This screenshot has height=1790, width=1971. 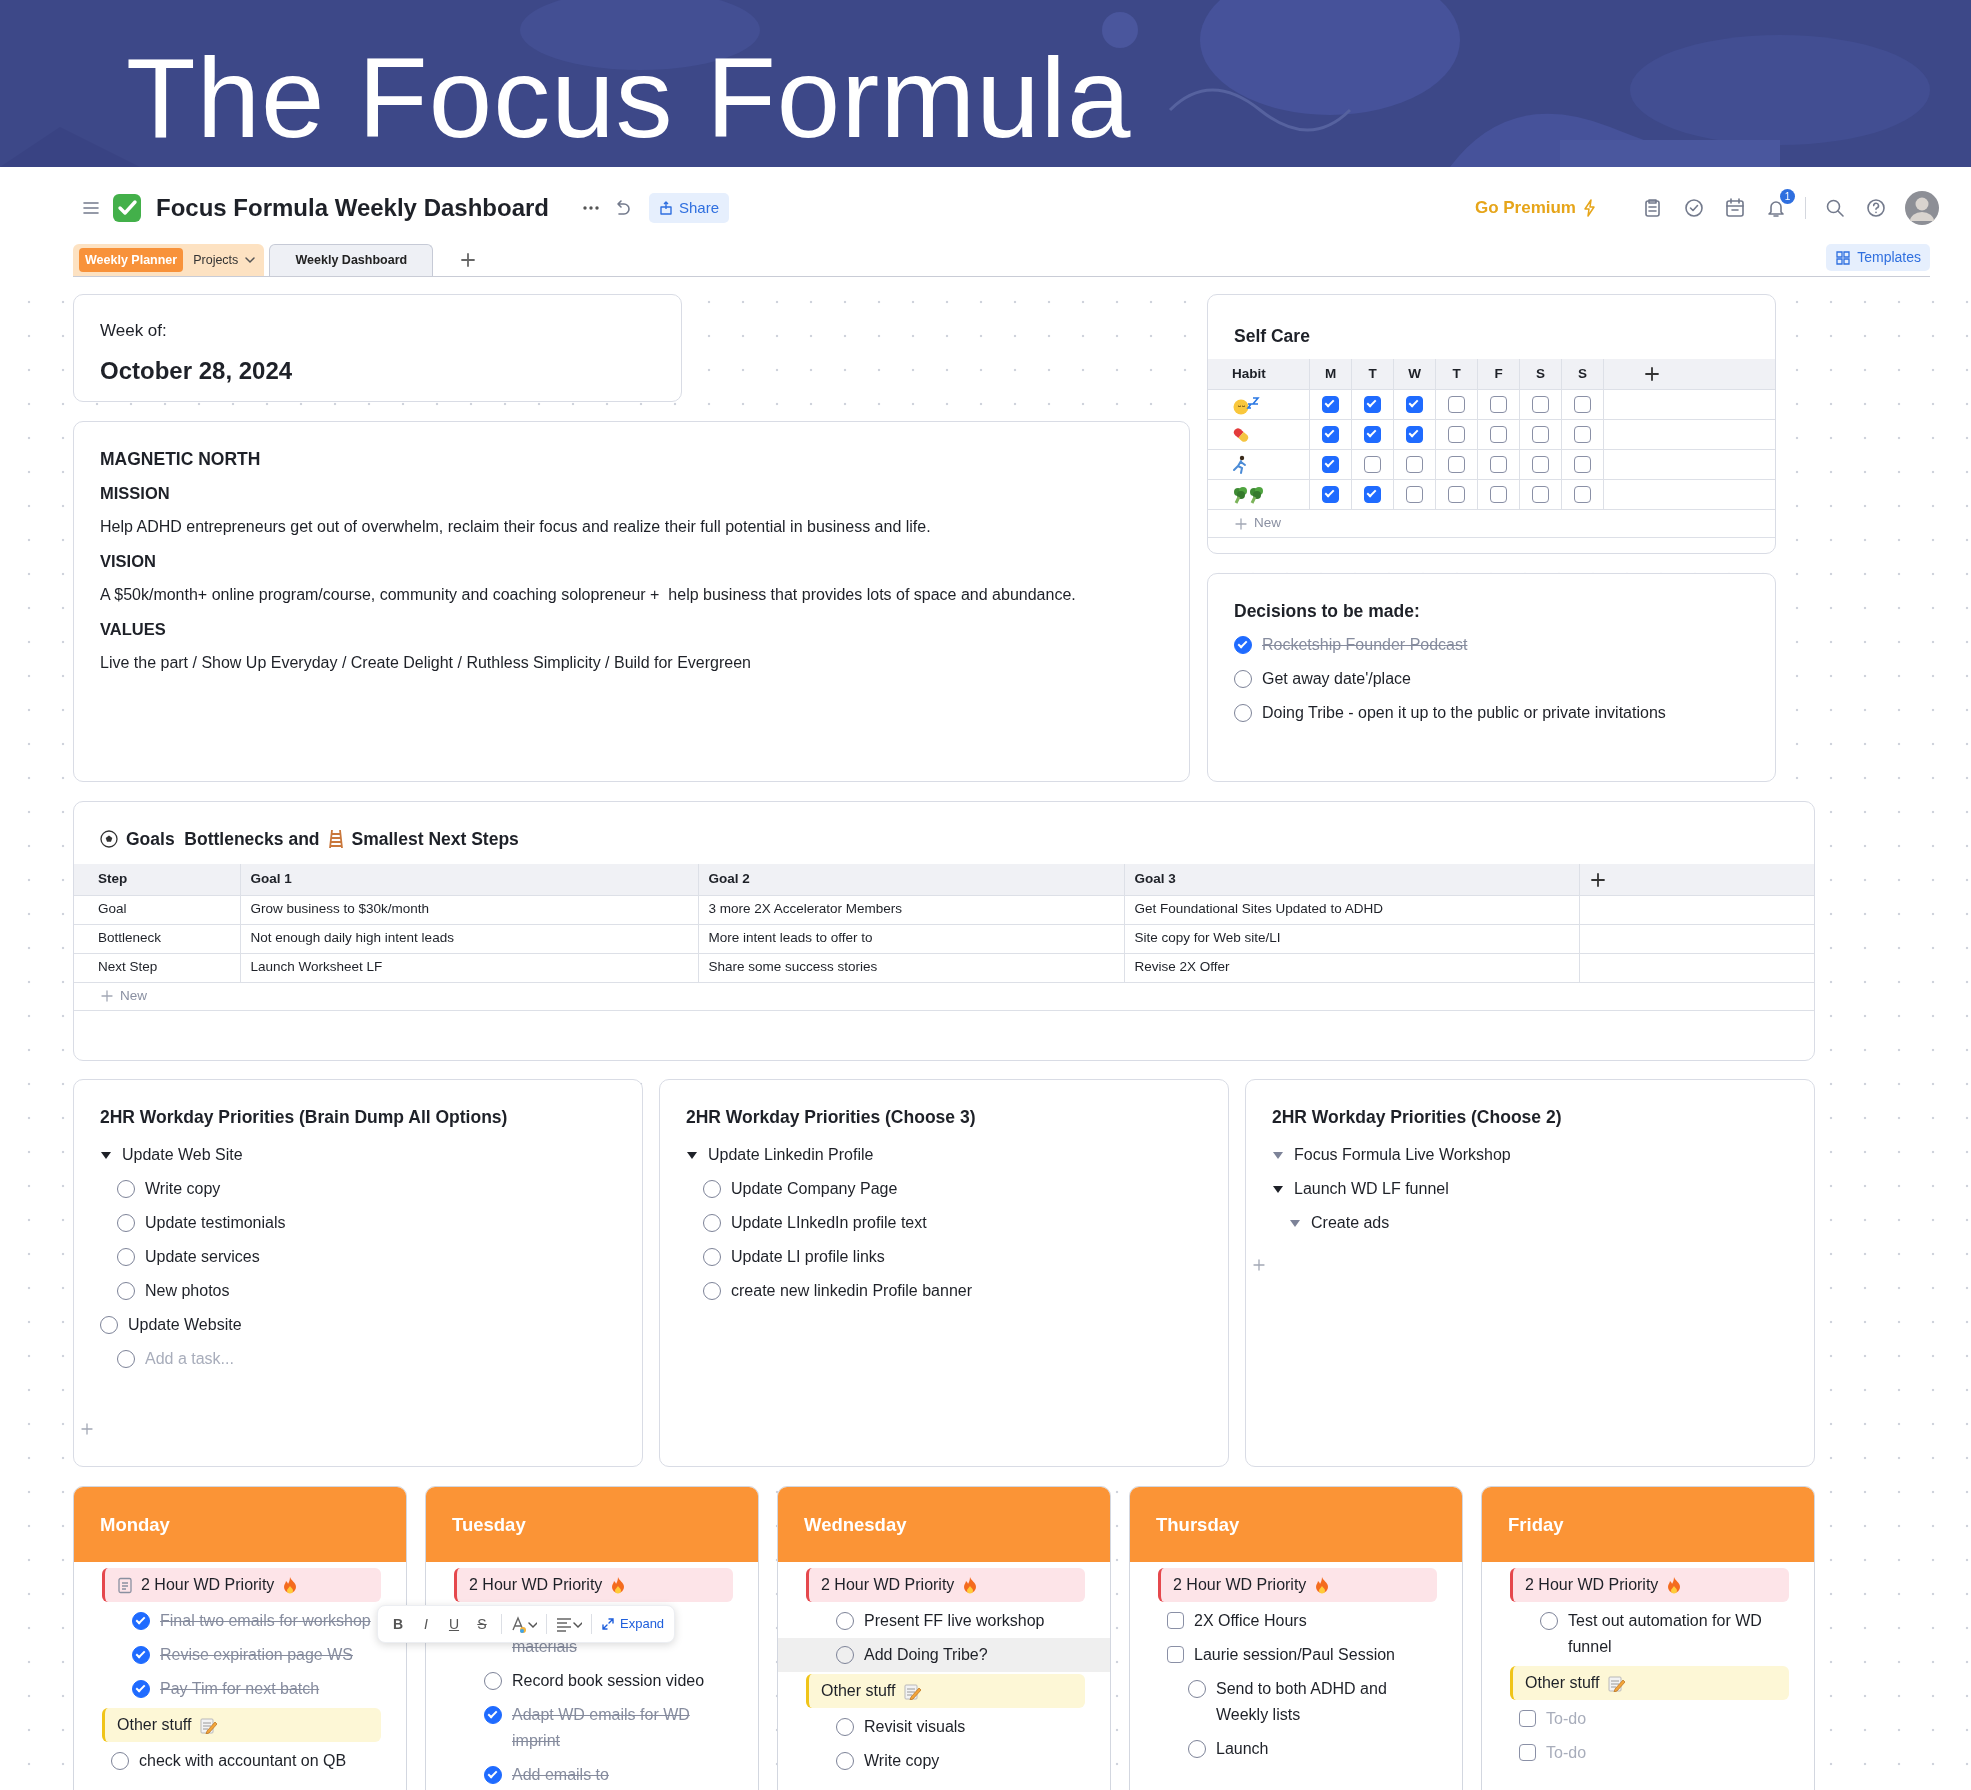 I want to click on expand-icon, so click(x=608, y=1624).